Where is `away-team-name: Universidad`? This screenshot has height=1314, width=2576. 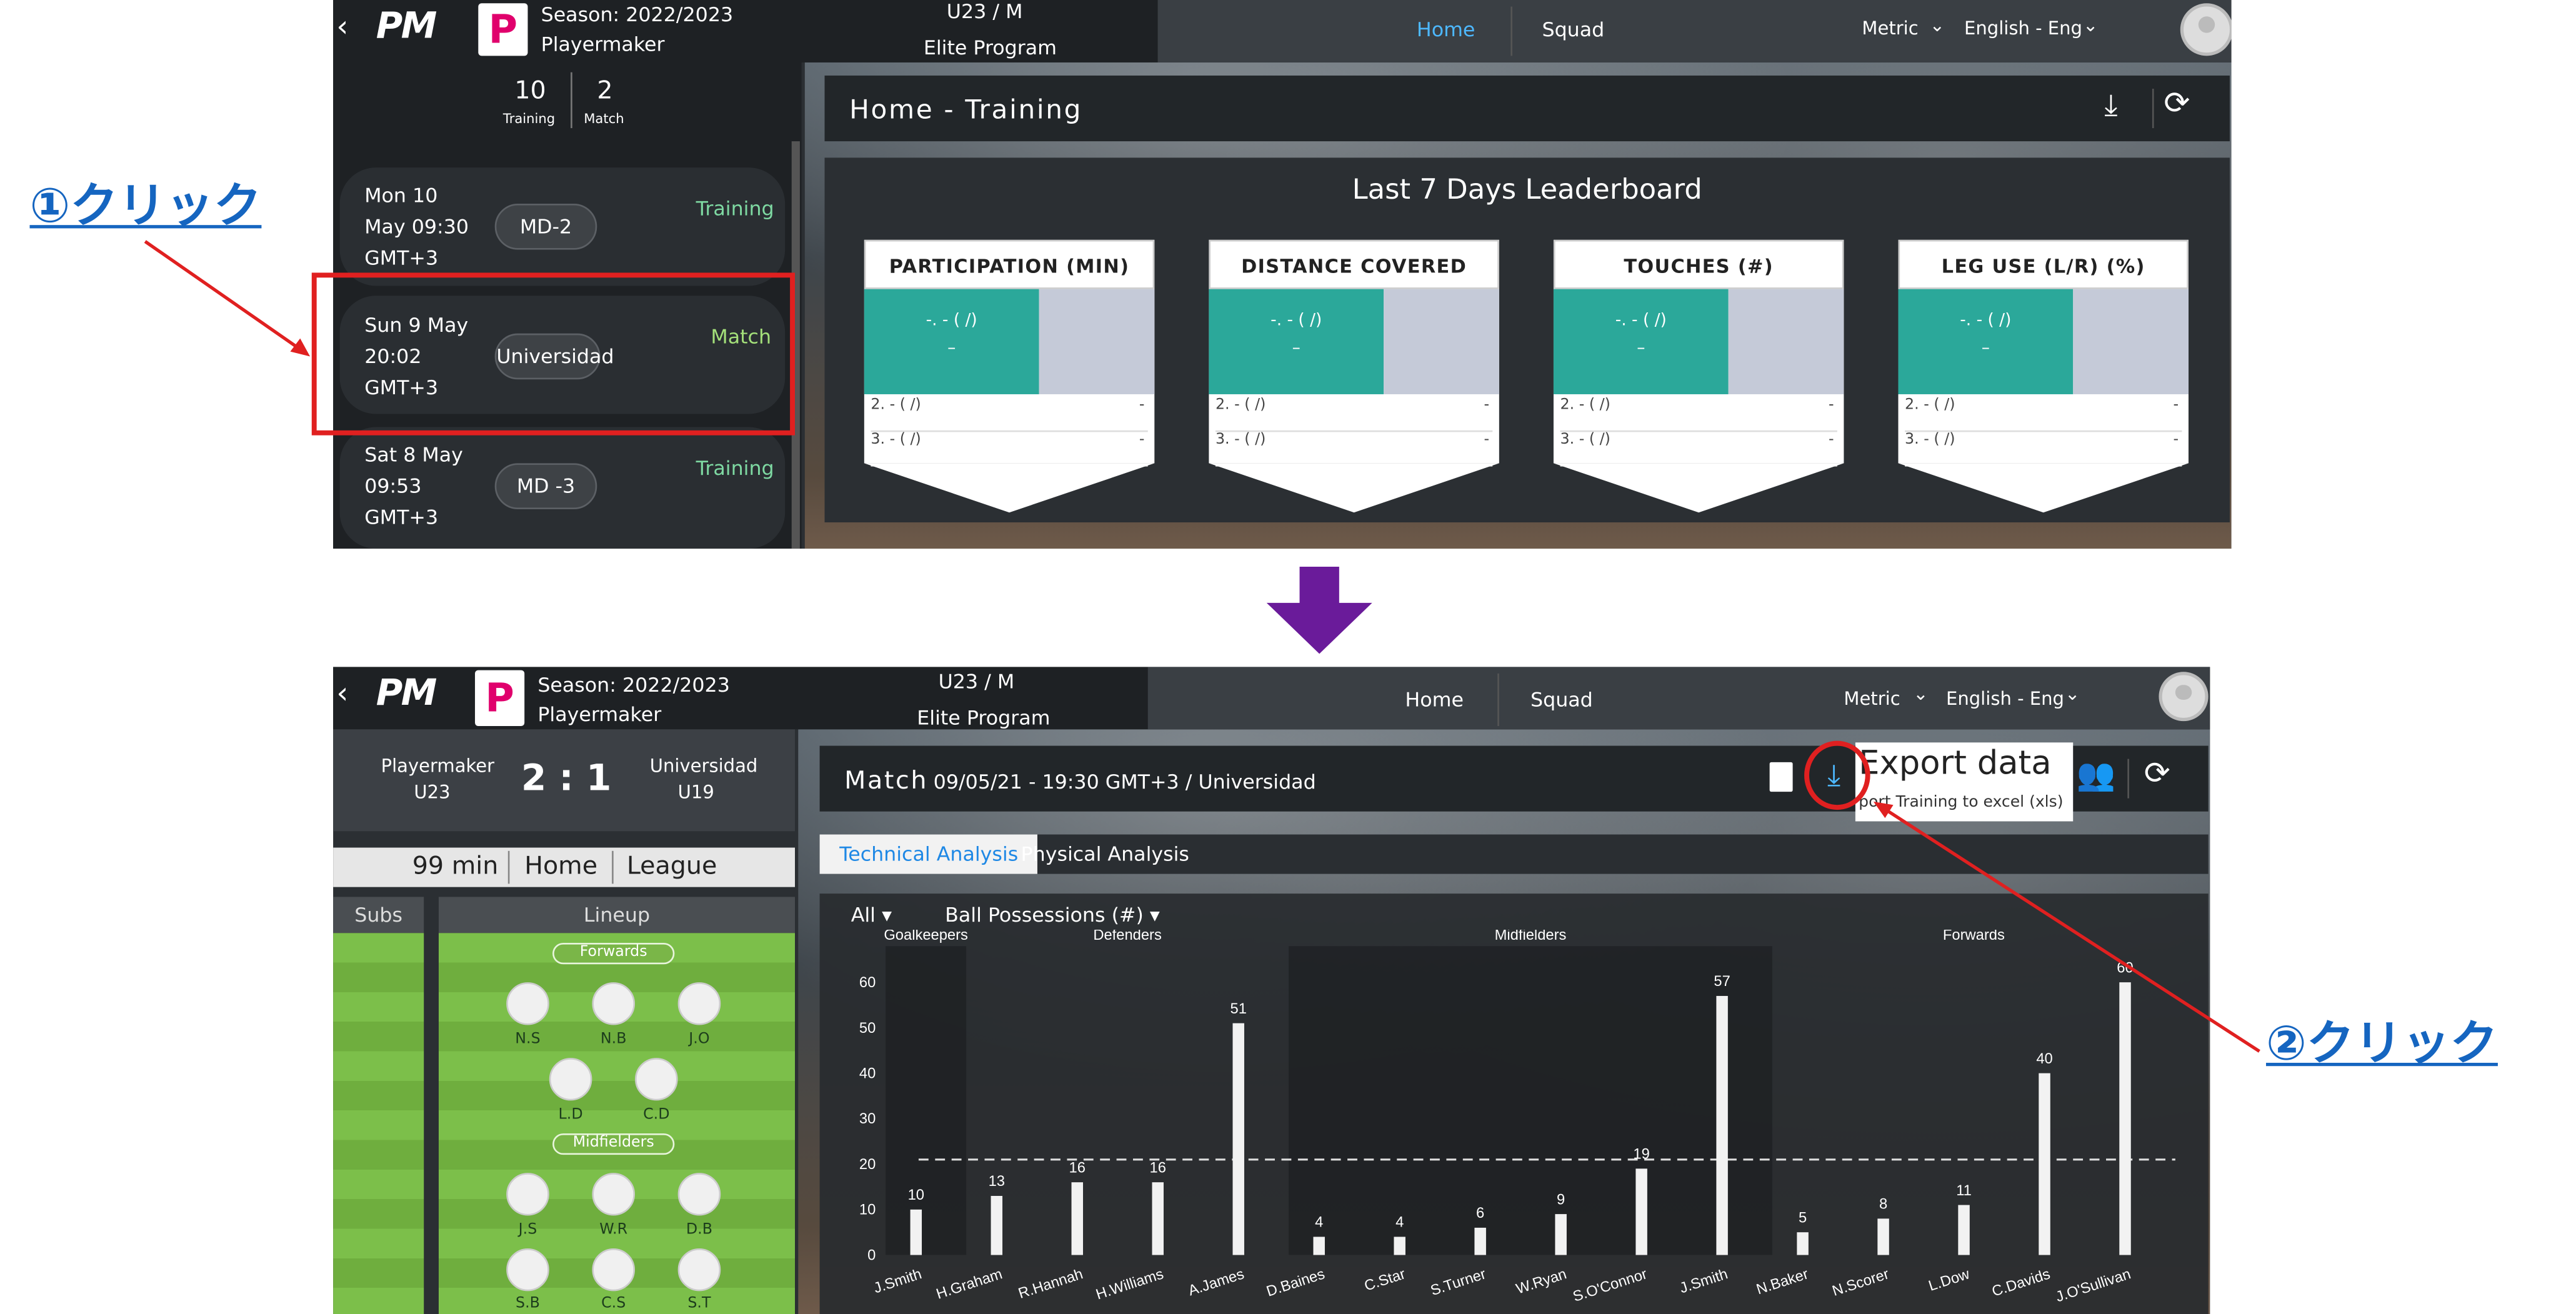
away-team-name: Universidad is located at coordinates (703, 766).